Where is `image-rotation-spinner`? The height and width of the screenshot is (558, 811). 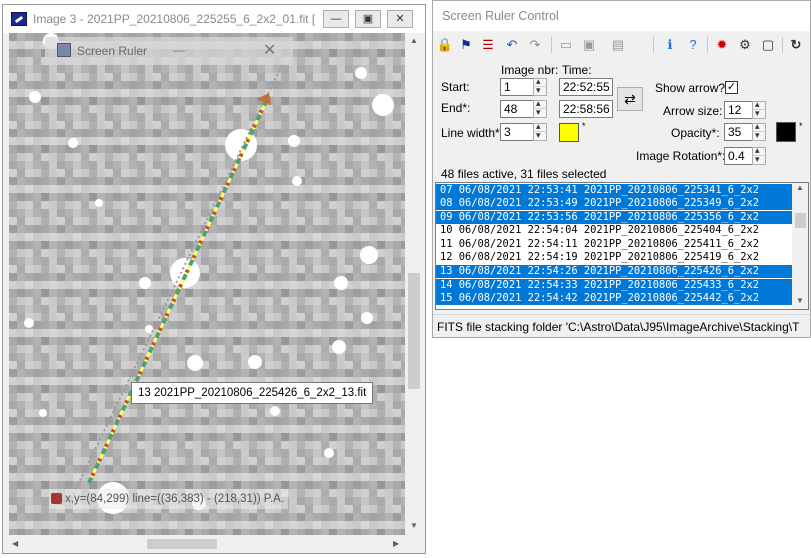
image-rotation-spinner is located at coordinates (759, 155).